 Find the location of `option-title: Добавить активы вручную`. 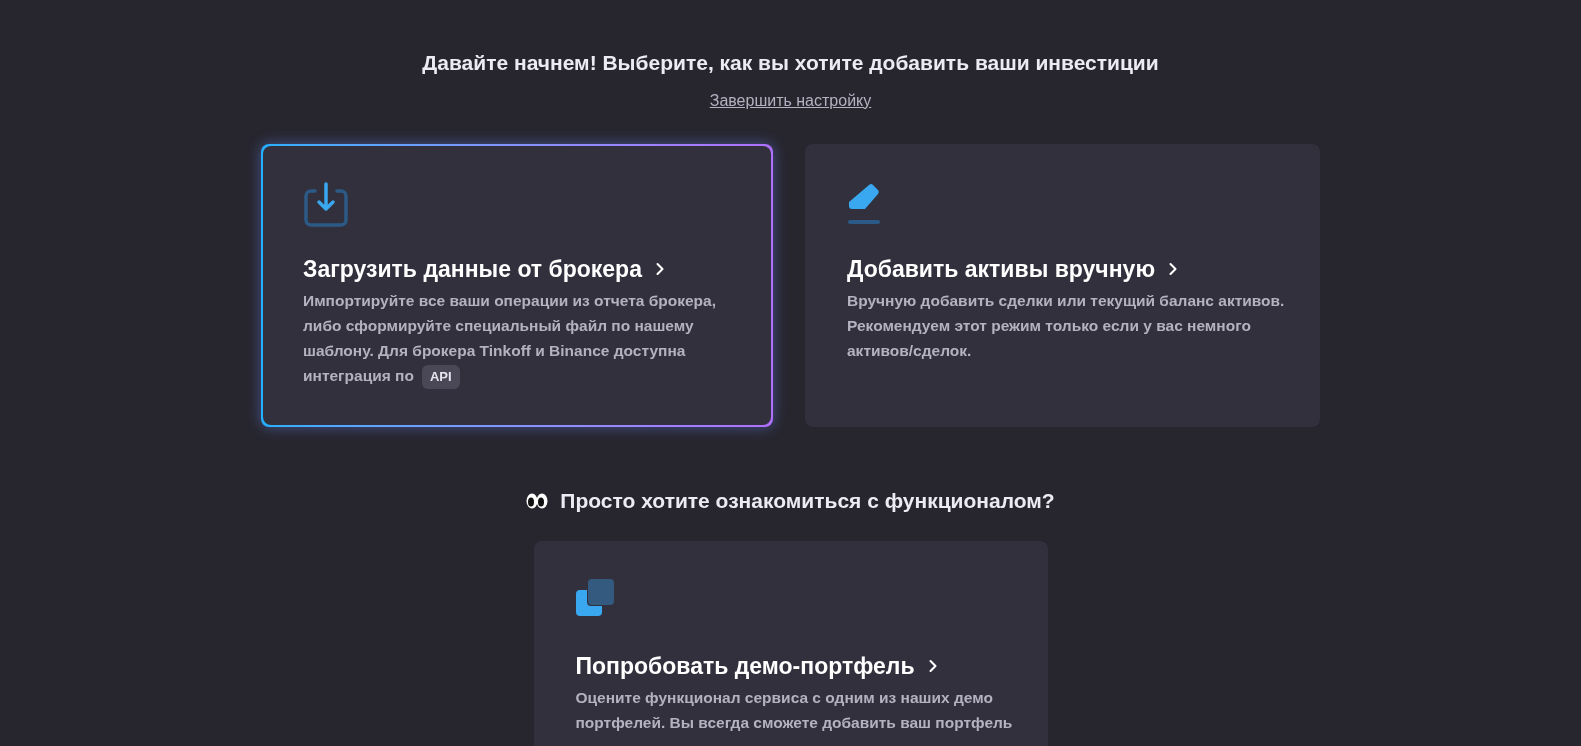

option-title: Добавить активы вручную is located at coordinates (1001, 269).